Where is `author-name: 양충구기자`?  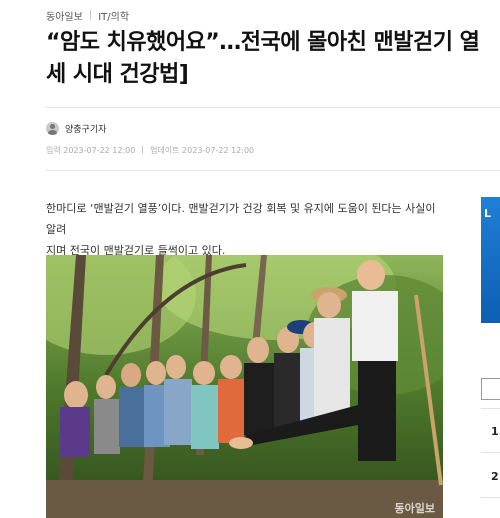 author-name: 양충구기자 is located at coordinates (85, 128).